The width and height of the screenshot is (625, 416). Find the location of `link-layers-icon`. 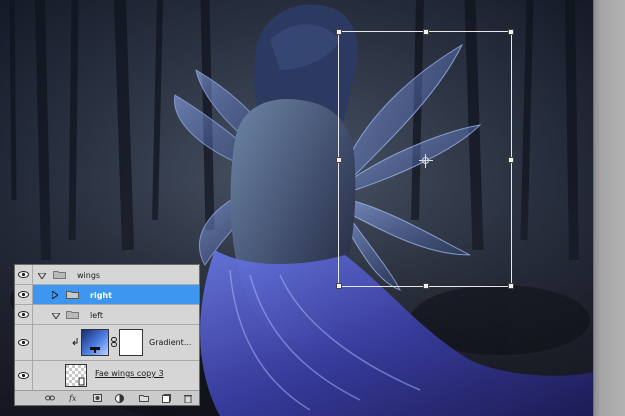

link-layers-icon is located at coordinates (50, 398).